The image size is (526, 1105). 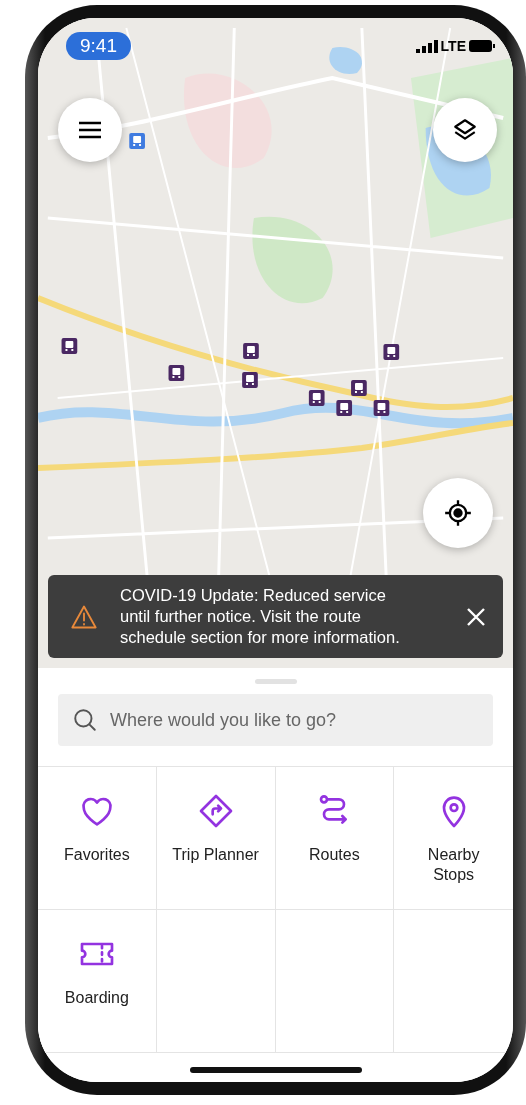 What do you see at coordinates (453, 46) in the screenshot?
I see `network-label: LTE` at bounding box center [453, 46].